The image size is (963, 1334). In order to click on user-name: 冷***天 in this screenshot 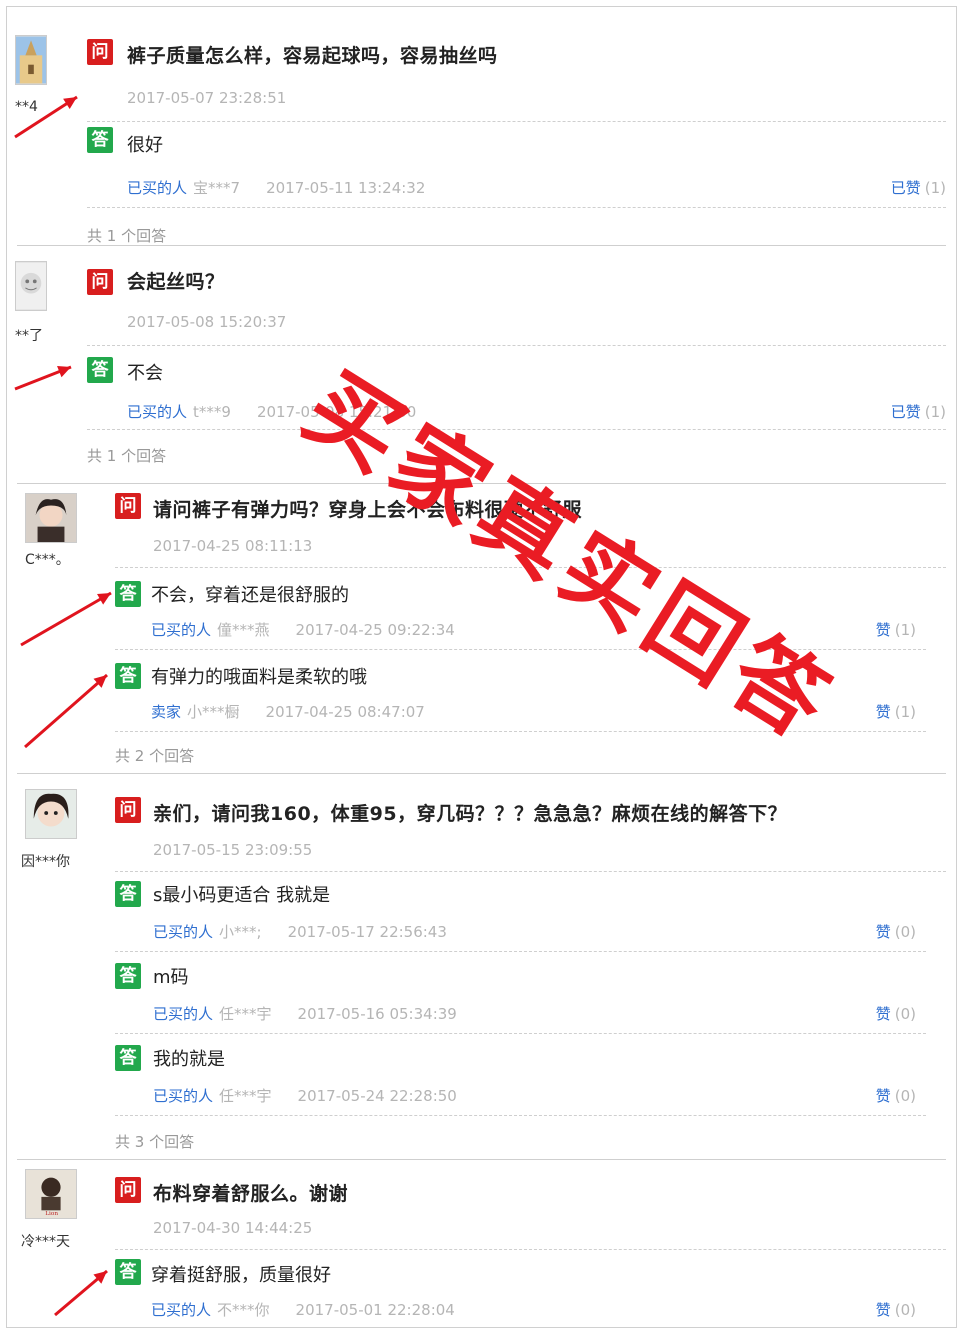, I will do `click(45, 1242)`.